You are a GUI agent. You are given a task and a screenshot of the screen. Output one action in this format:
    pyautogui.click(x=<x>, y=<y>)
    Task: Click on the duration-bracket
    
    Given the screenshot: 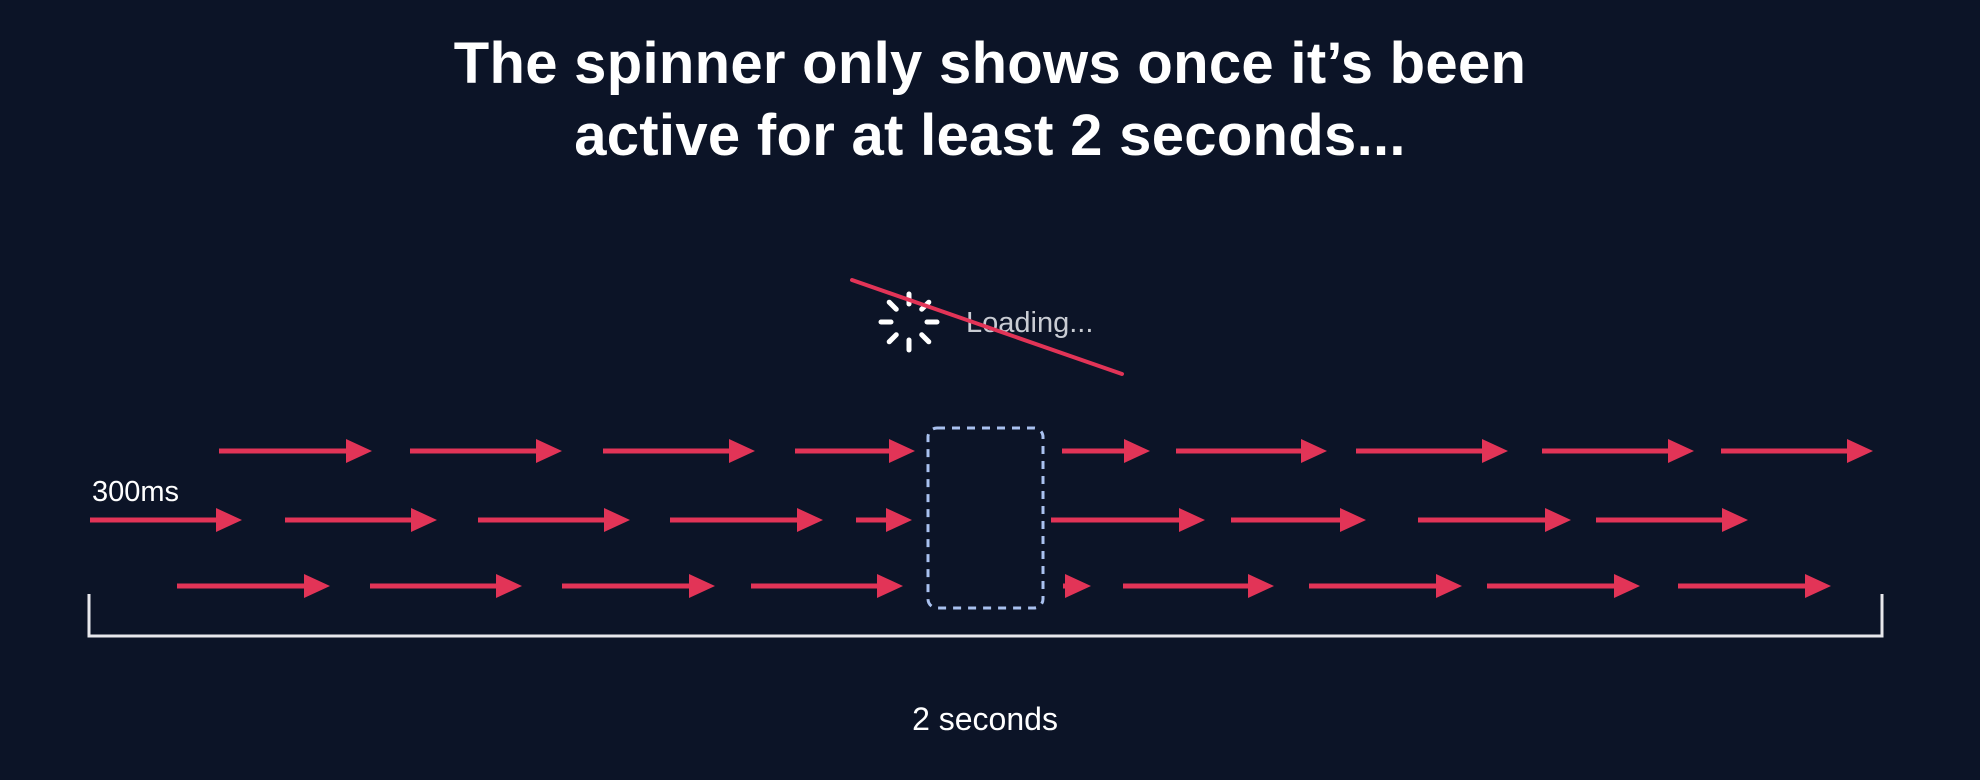 What is the action you would take?
    pyautogui.click(x=985, y=616)
    